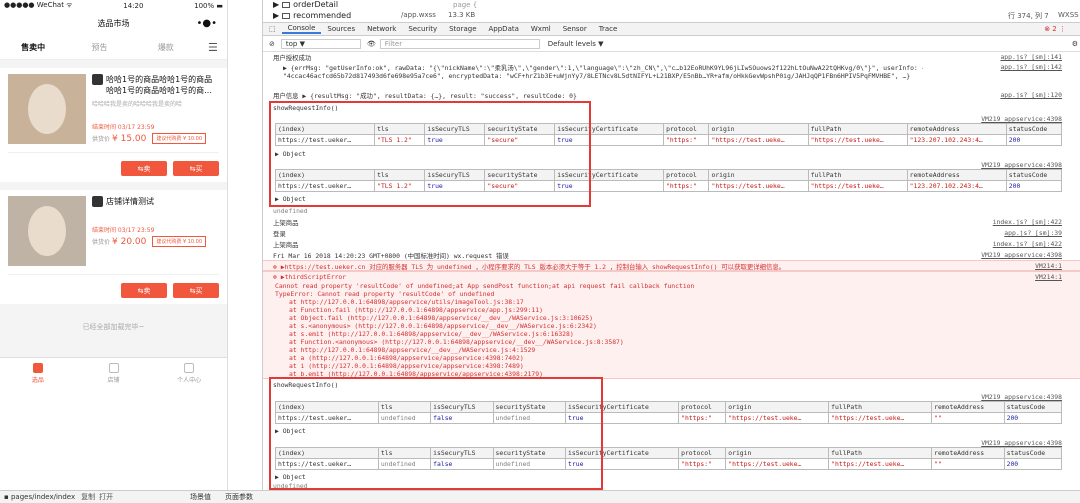  I want to click on page-path: ▪ pages/index/index, so click(40, 497).